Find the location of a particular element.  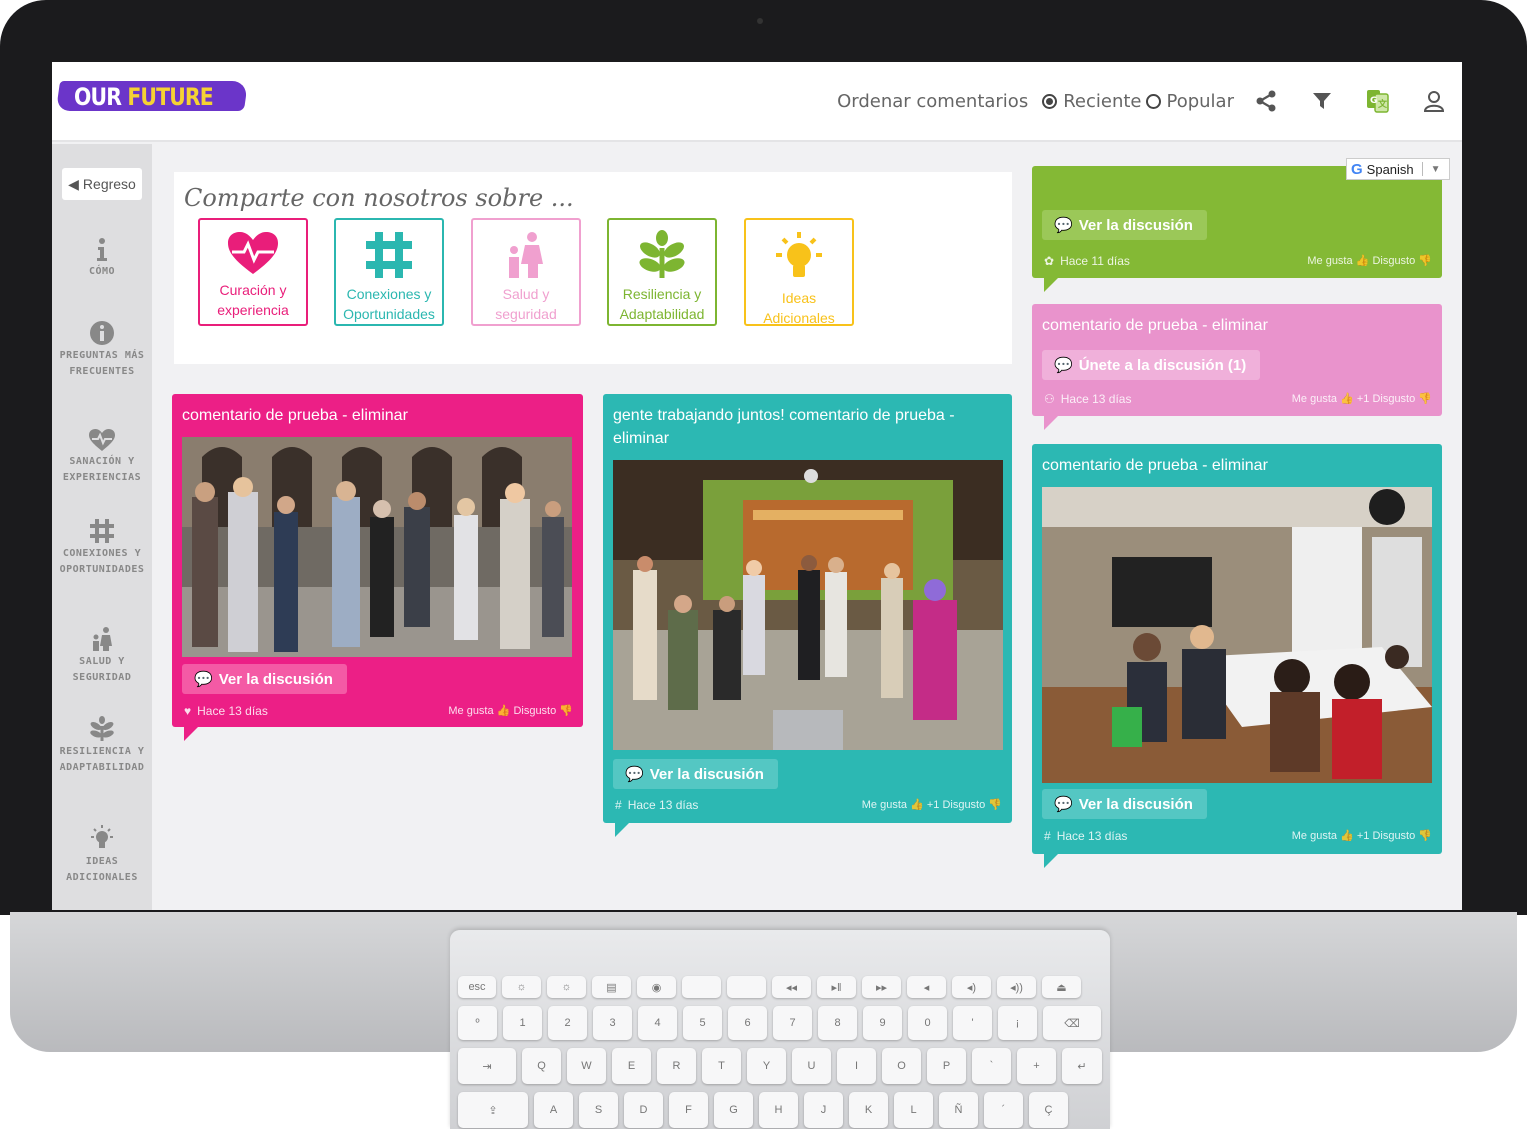

tile-conexiones: Conexiones y Oportunidades is located at coordinates (389, 272).